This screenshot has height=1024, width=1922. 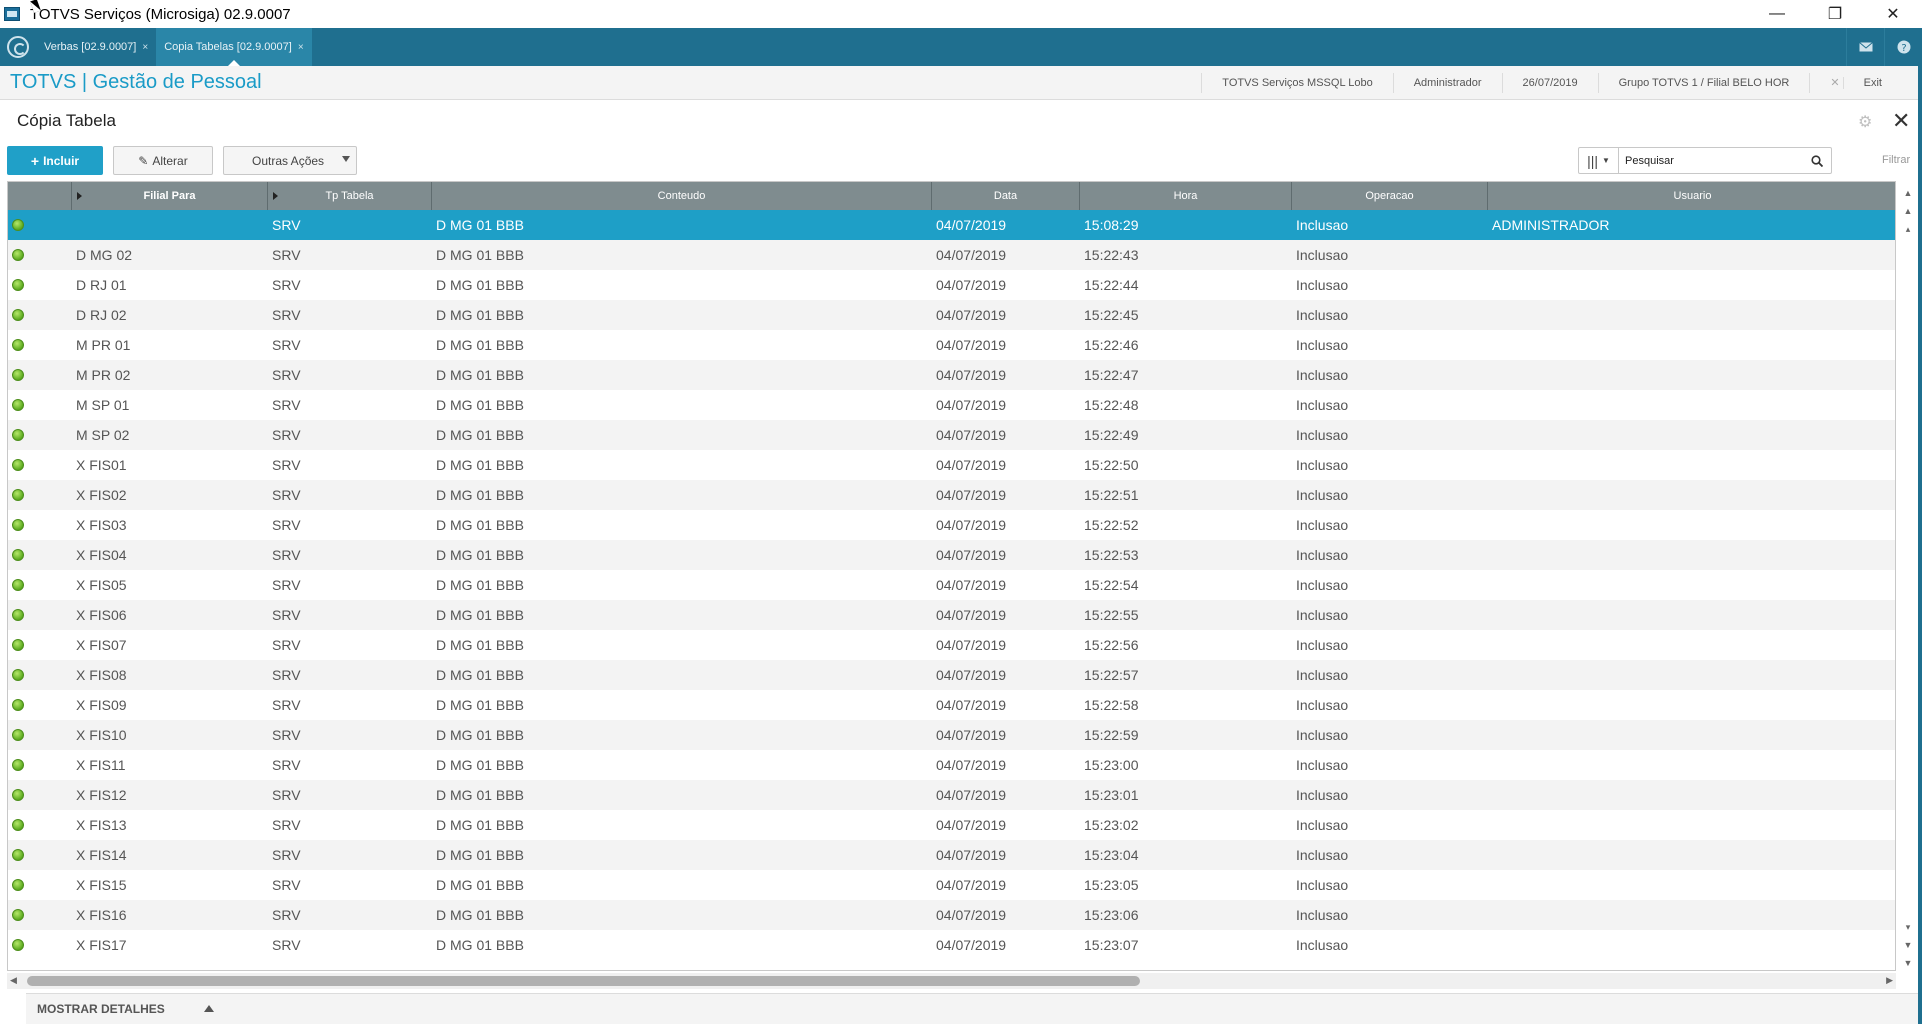 What do you see at coordinates (1893, 14) in the screenshot?
I see `close-window-button: ✕` at bounding box center [1893, 14].